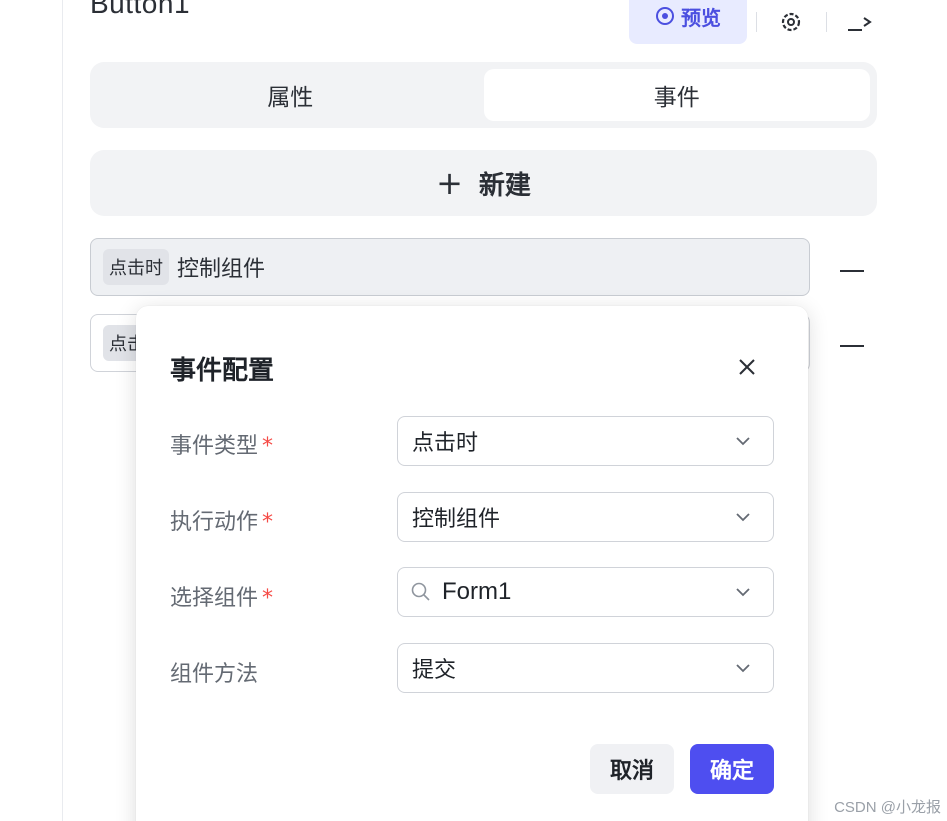  I want to click on settings-gear-icon, so click(791, 22).